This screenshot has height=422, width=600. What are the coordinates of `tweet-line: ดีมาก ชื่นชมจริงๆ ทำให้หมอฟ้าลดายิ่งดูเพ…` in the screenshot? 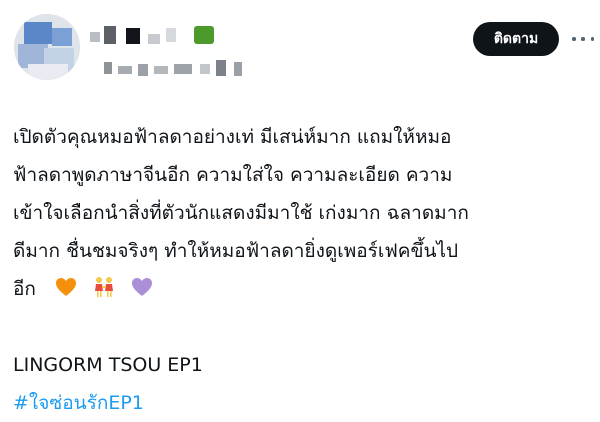 It's located at (236, 251).